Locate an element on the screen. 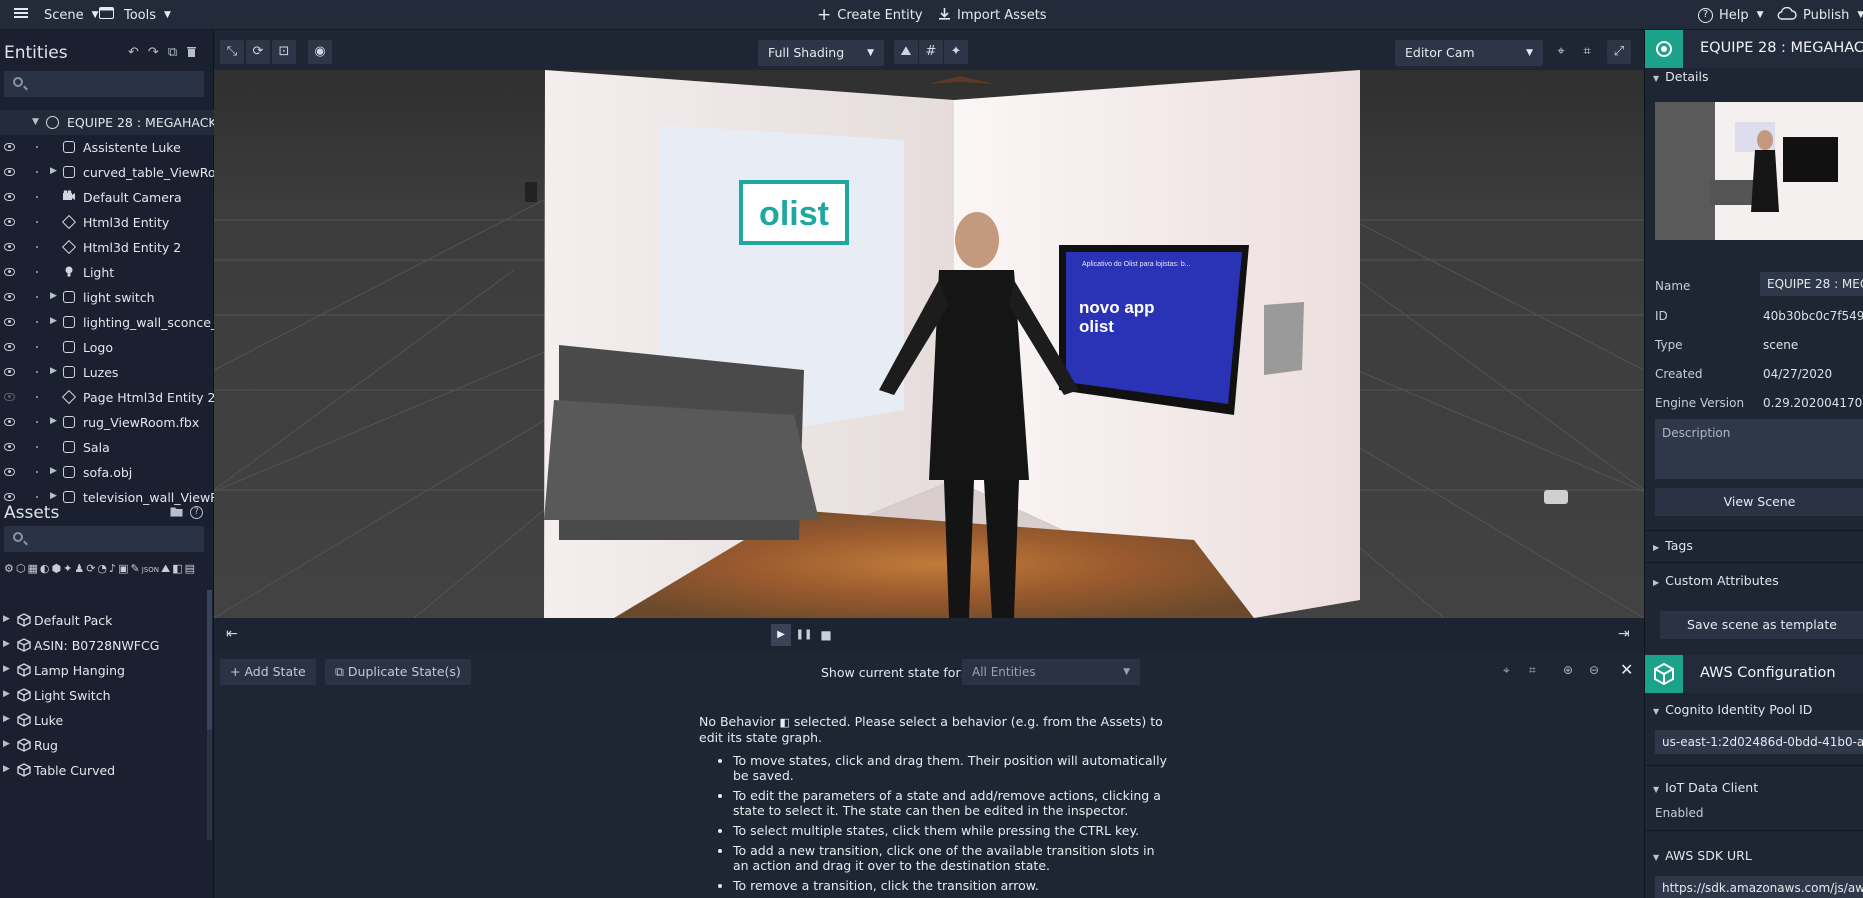 Image resolution: width=1863 pixels, height=898 pixels. assets-search-input is located at coordinates (115, 539).